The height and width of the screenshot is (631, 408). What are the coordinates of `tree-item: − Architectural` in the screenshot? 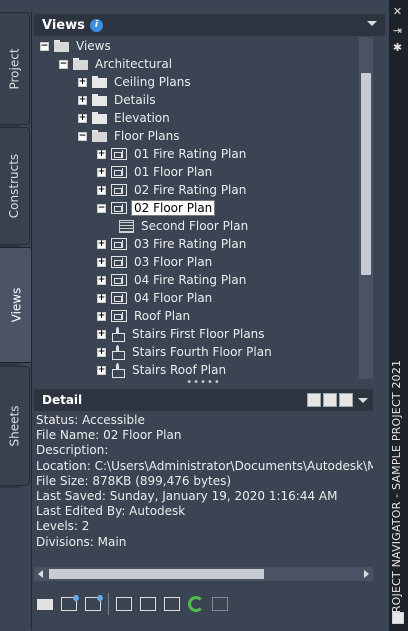 It's located at (116, 64).